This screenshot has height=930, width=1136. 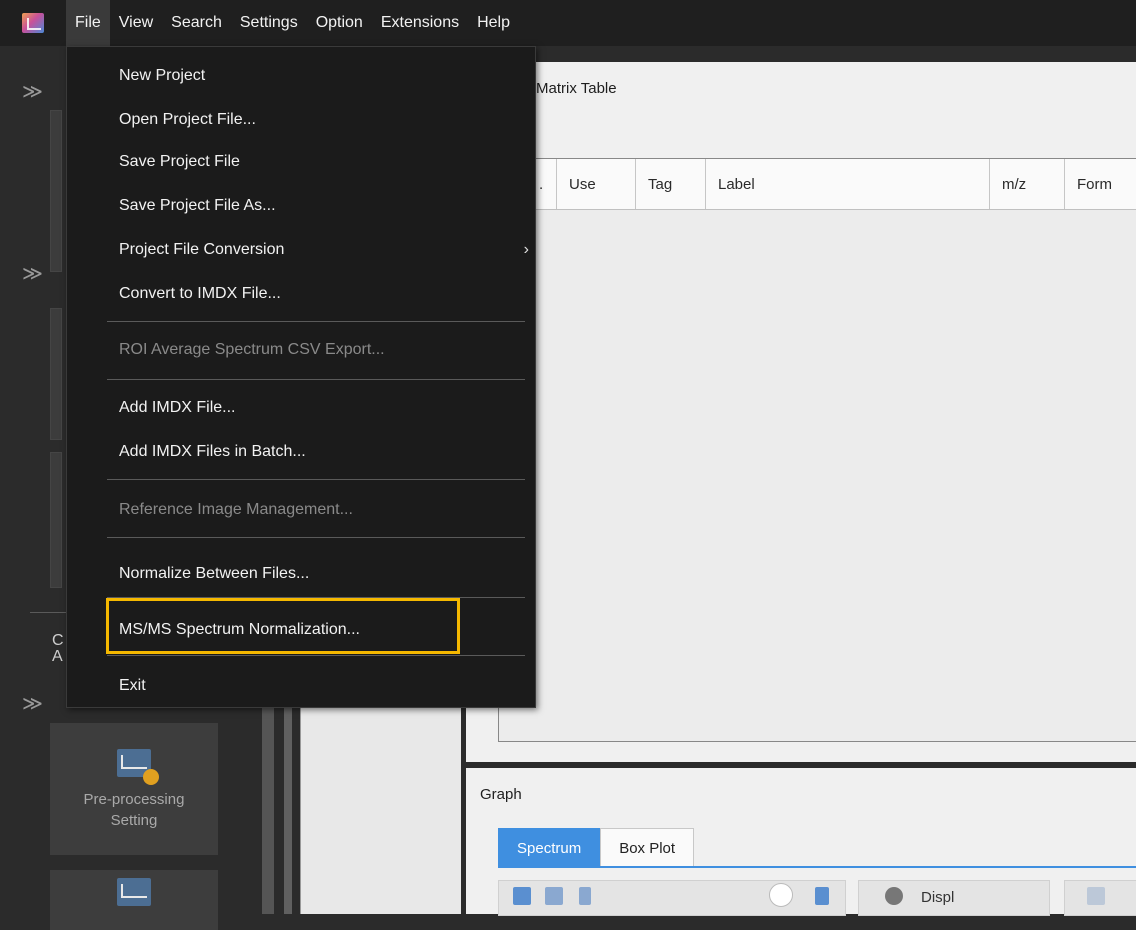 What do you see at coordinates (162, 76) in the screenshot?
I see `menu-item-new-project: New Project` at bounding box center [162, 76].